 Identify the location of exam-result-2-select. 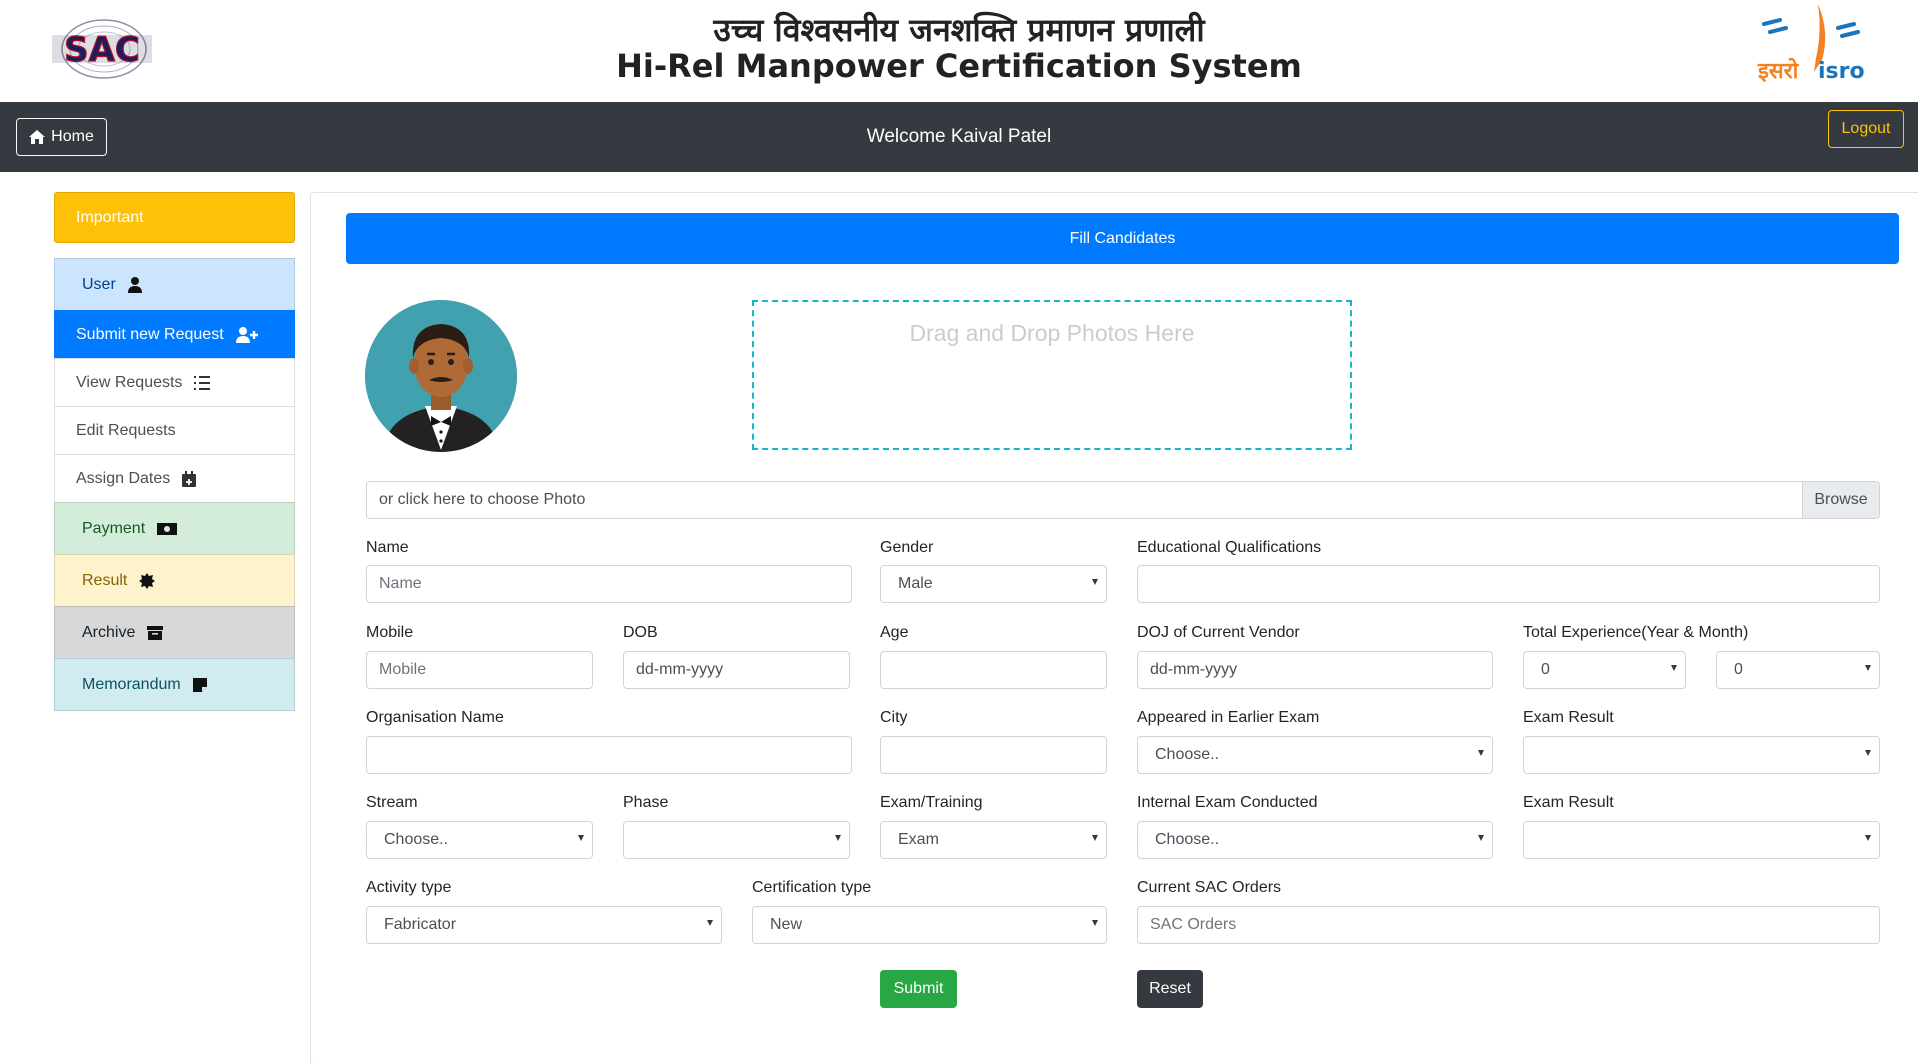
(1701, 840).